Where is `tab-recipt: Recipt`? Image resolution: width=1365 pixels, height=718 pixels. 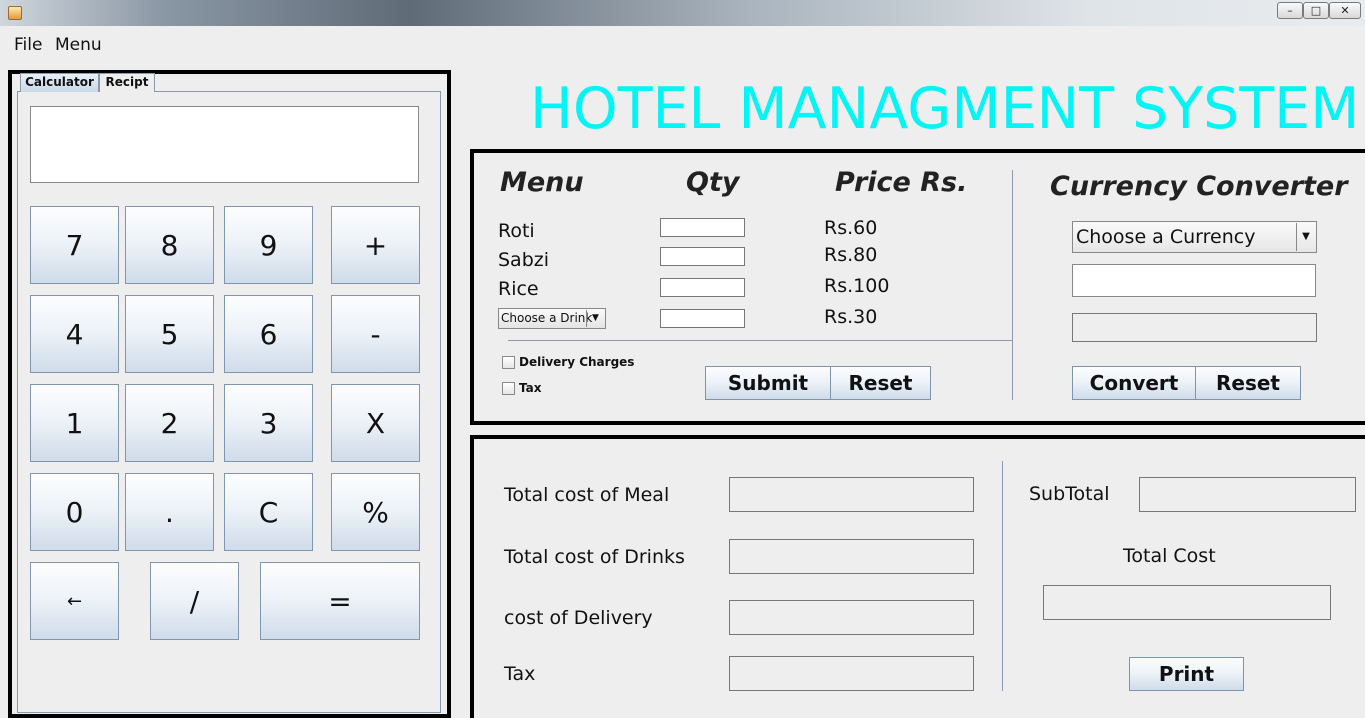 tab-recipt: Recipt is located at coordinates (127, 82).